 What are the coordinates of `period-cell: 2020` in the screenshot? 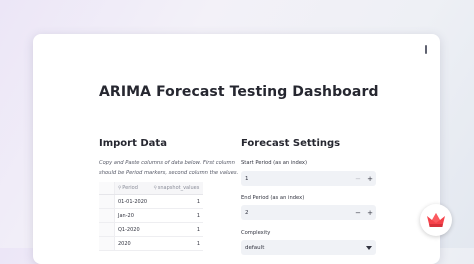 It's located at (132, 243).